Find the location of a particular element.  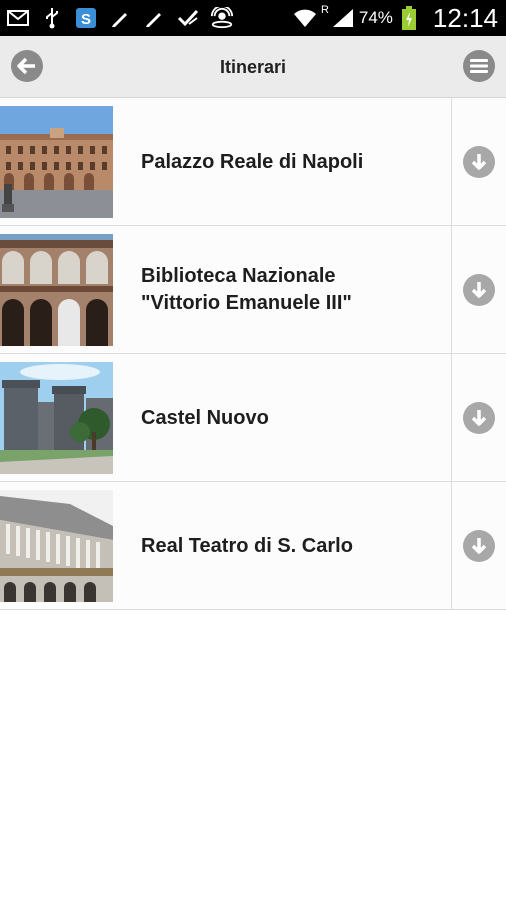

roaming-indicator: R is located at coordinates (324, 10).